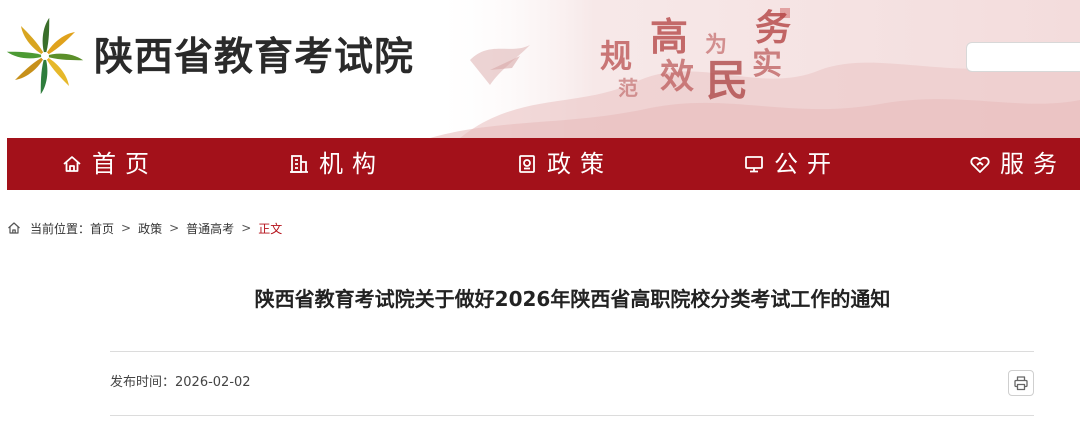 The width and height of the screenshot is (1080, 439). Describe the element at coordinates (210, 228) in the screenshot. I see `breadcrumb-link-gaokao: 普通高考` at that location.